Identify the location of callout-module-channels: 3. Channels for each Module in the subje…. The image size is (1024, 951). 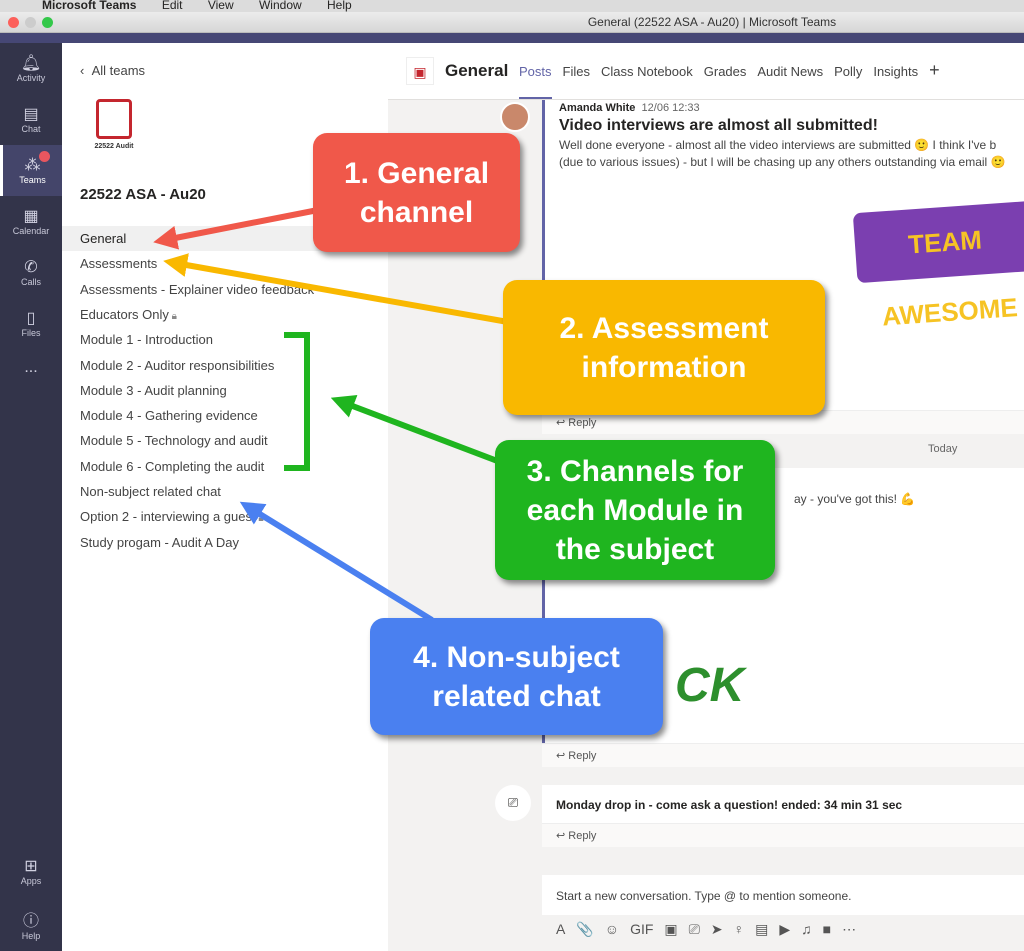
(635, 510).